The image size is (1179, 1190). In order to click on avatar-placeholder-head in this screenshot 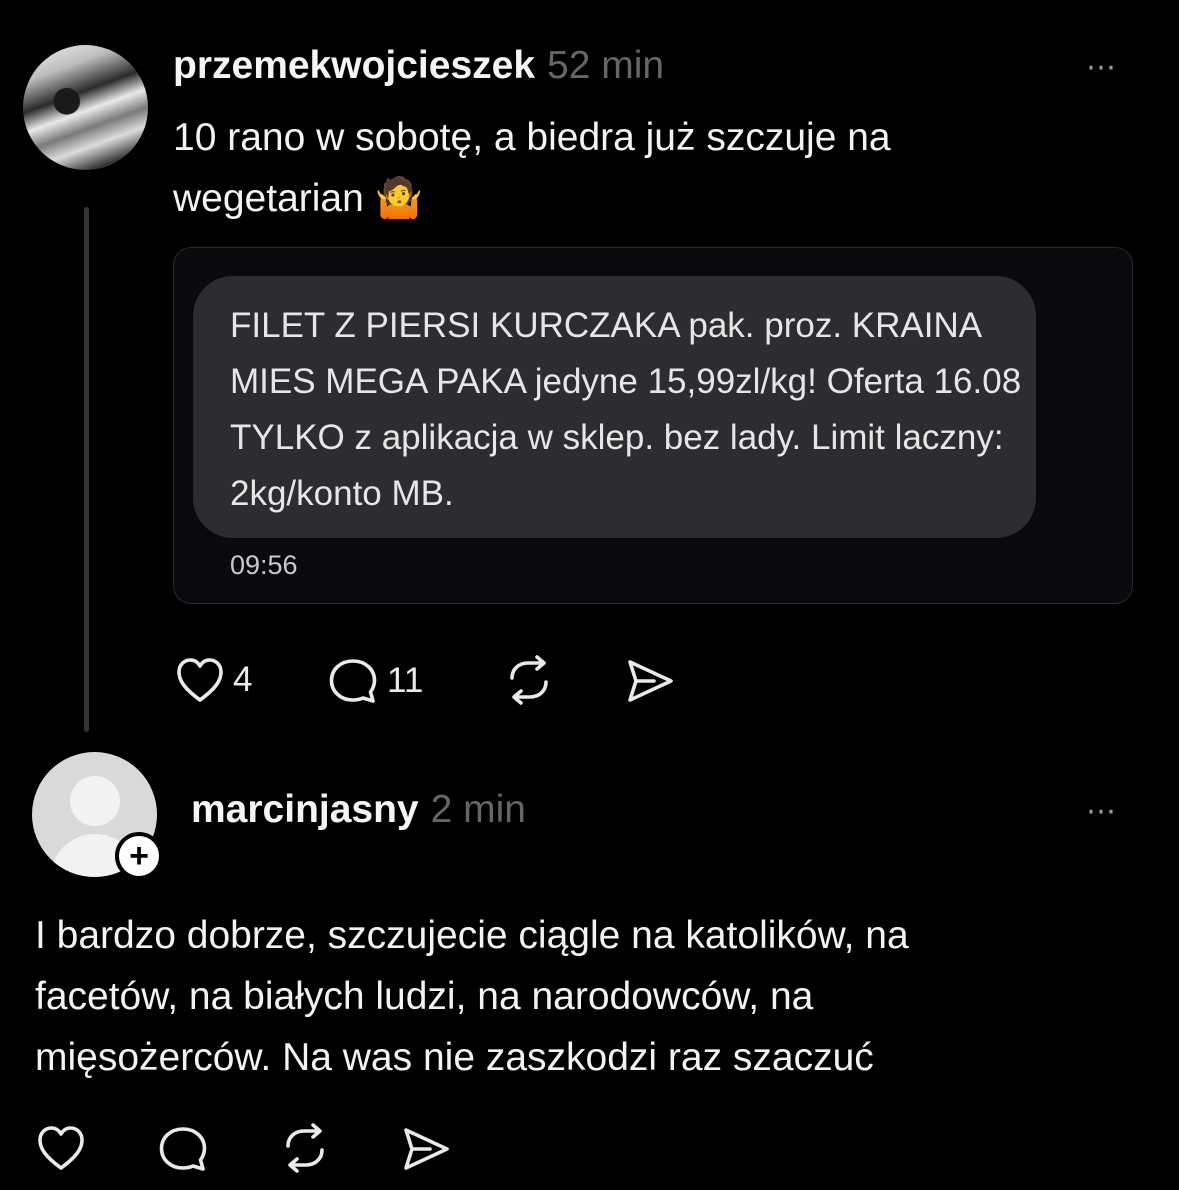, I will do `click(95, 801)`.